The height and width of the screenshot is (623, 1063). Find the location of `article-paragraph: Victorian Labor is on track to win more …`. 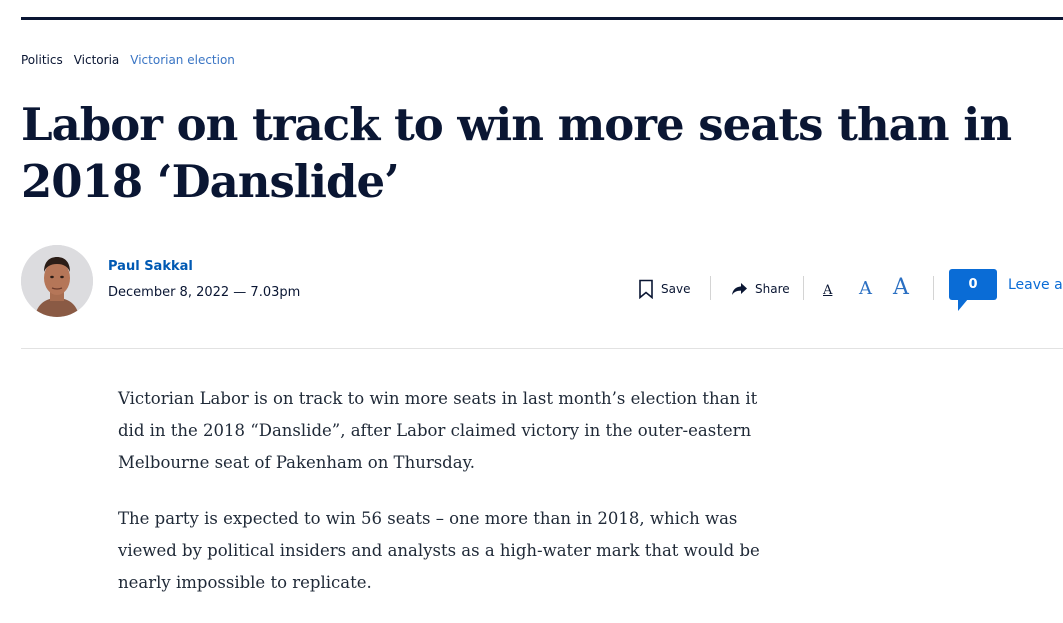

article-paragraph: Victorian Labor is on track to win more … is located at coordinates (438, 430).